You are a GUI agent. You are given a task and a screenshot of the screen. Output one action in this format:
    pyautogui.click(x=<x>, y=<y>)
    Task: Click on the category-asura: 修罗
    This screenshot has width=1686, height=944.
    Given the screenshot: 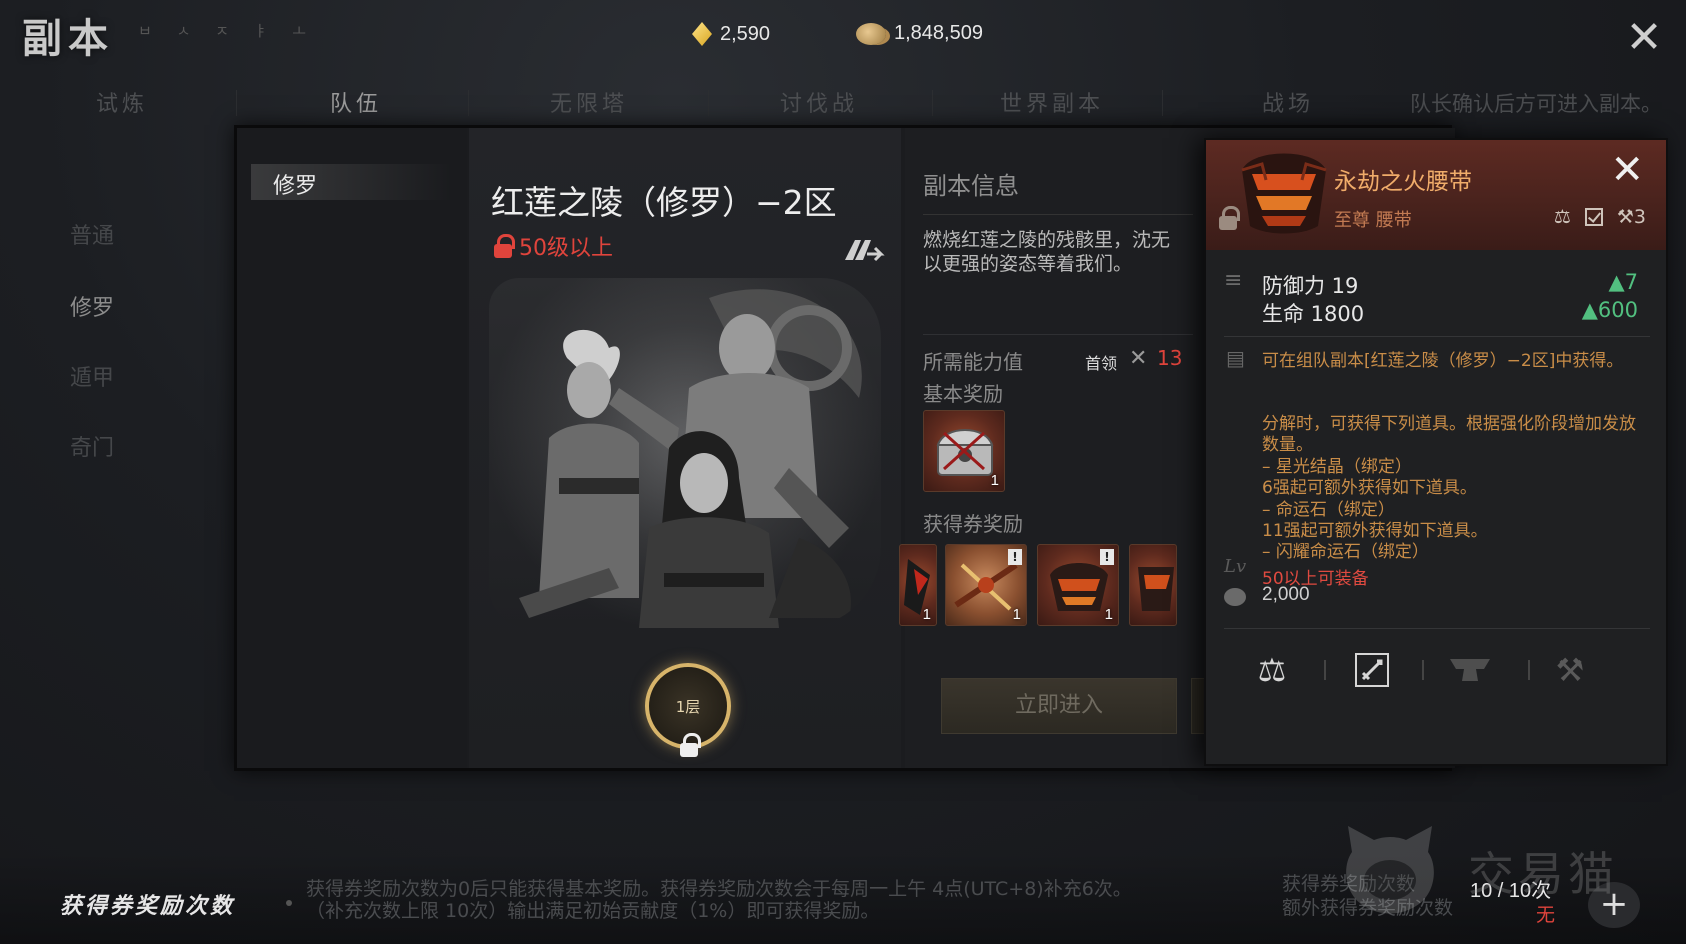 What is the action you would take?
    pyautogui.click(x=92, y=306)
    